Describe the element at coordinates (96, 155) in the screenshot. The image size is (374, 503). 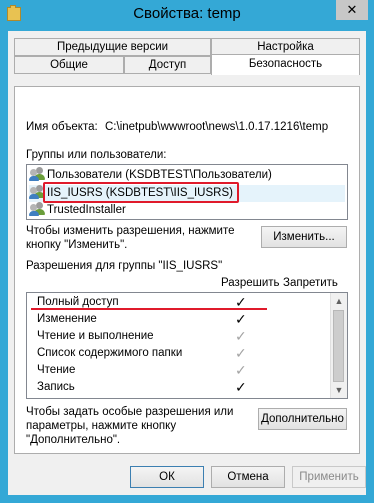
I see `groups-label: Группы или пользователи:` at that location.